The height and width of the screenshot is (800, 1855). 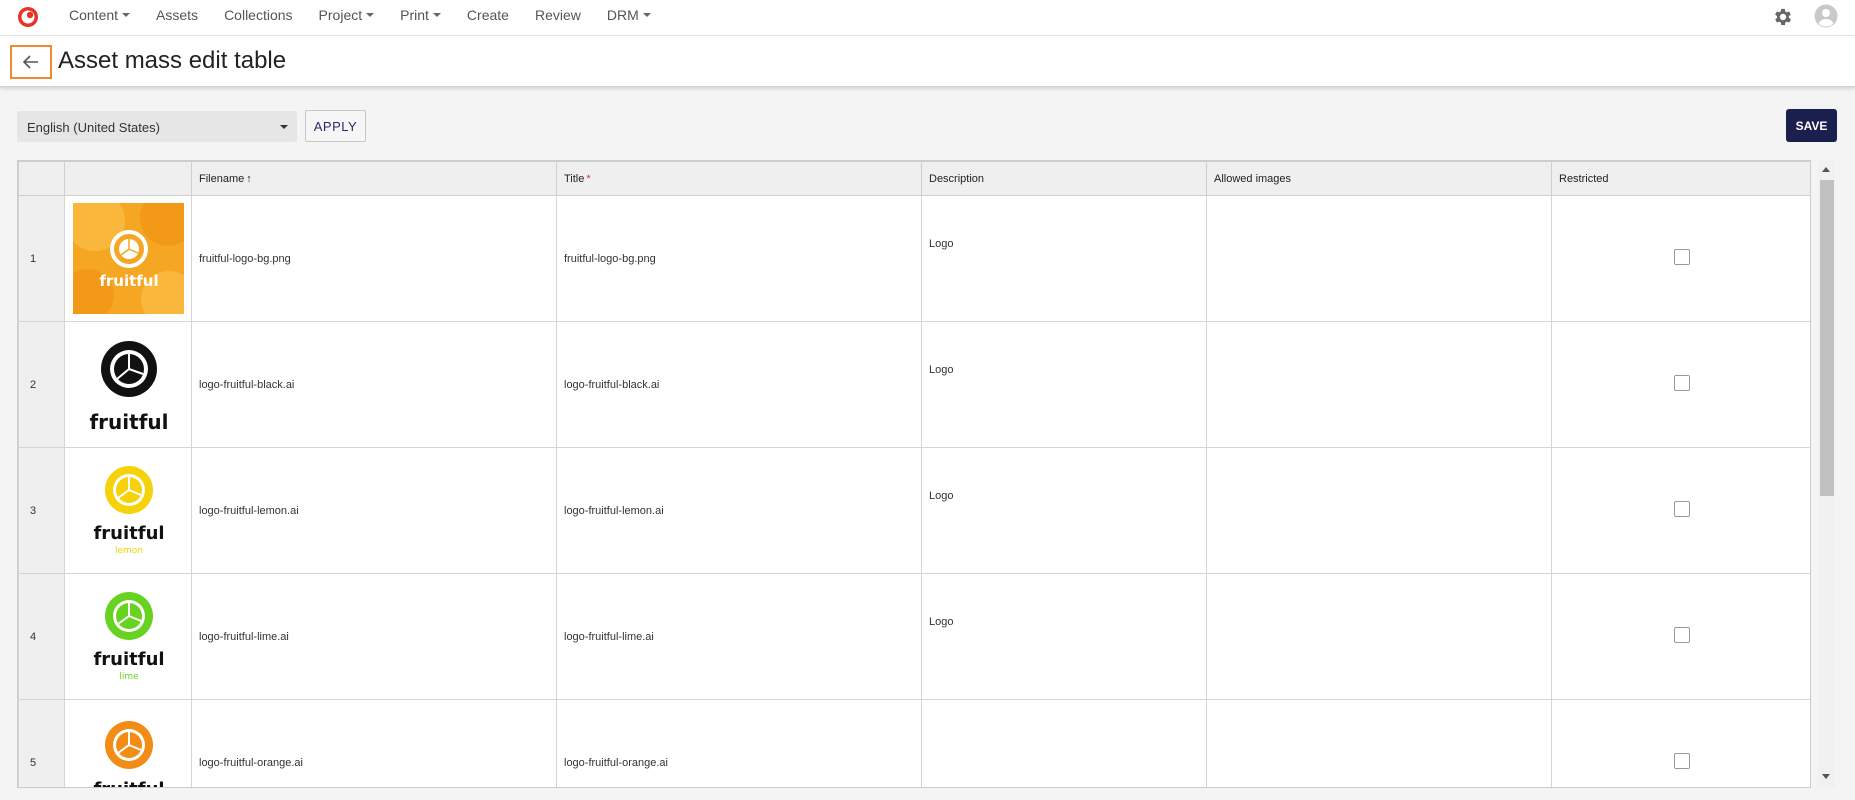 What do you see at coordinates (335, 126) in the screenshot?
I see `apply-button: APPLY` at bounding box center [335, 126].